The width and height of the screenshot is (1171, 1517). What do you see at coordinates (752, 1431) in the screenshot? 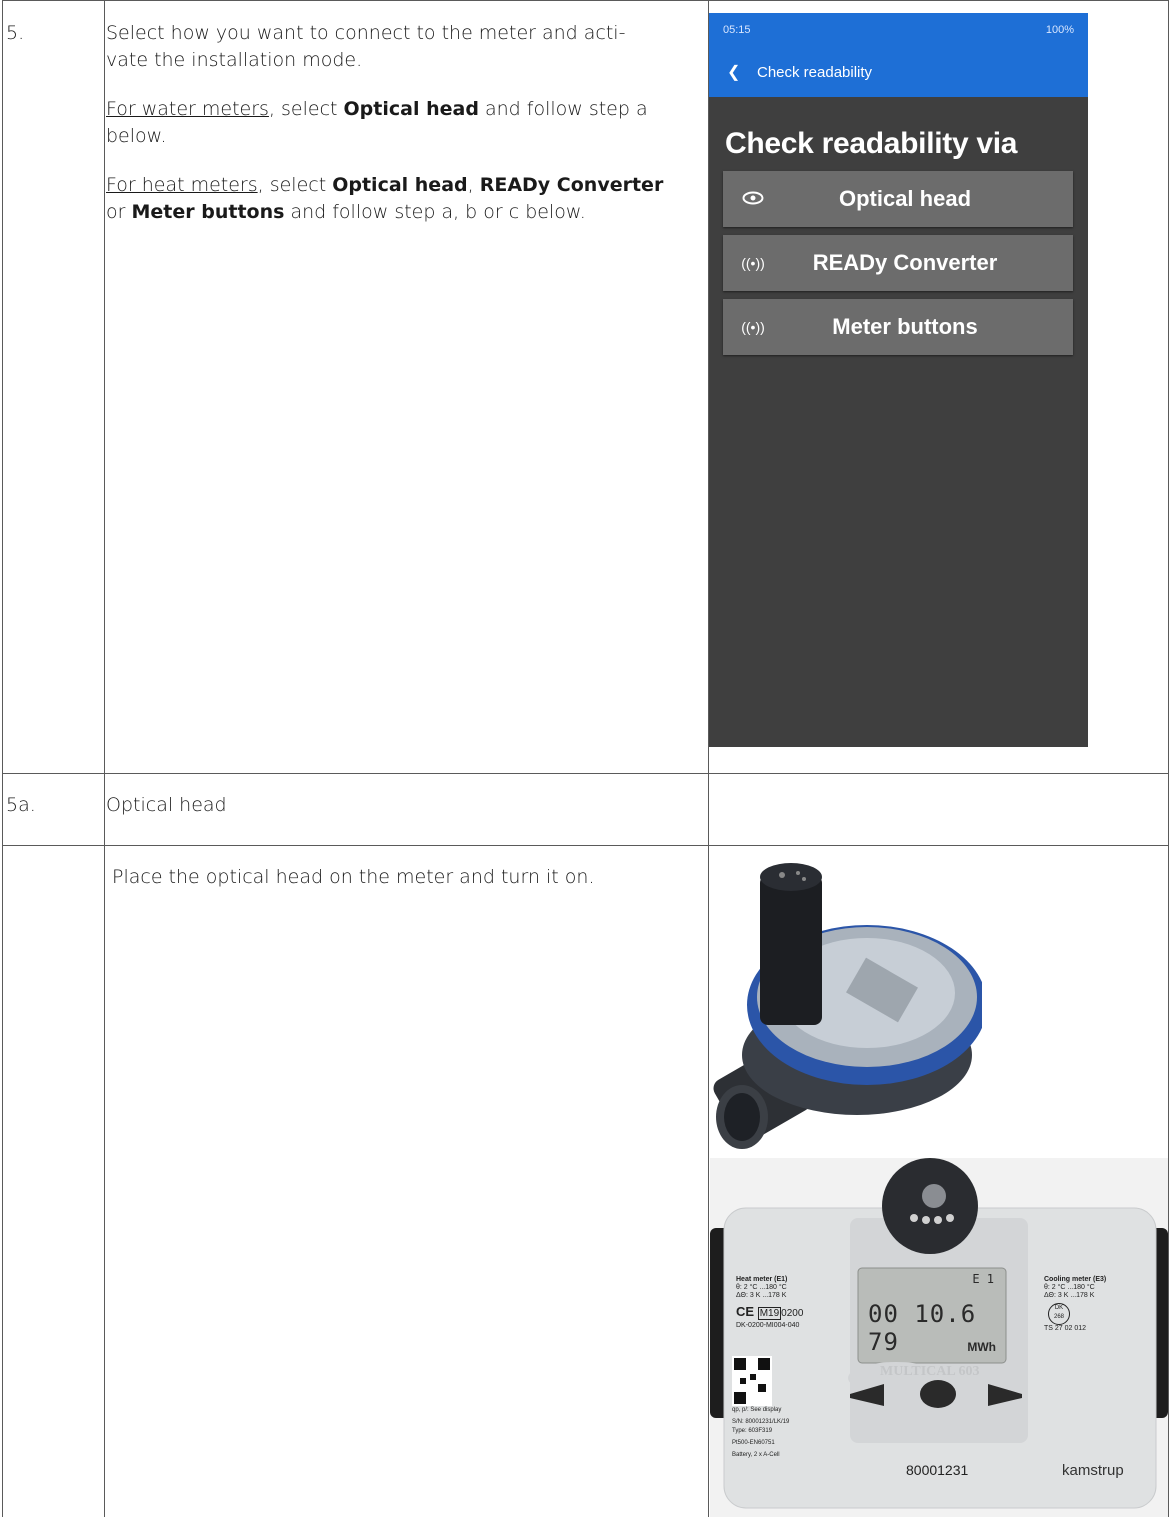
I see `type-text: Type: 603F319` at bounding box center [752, 1431].